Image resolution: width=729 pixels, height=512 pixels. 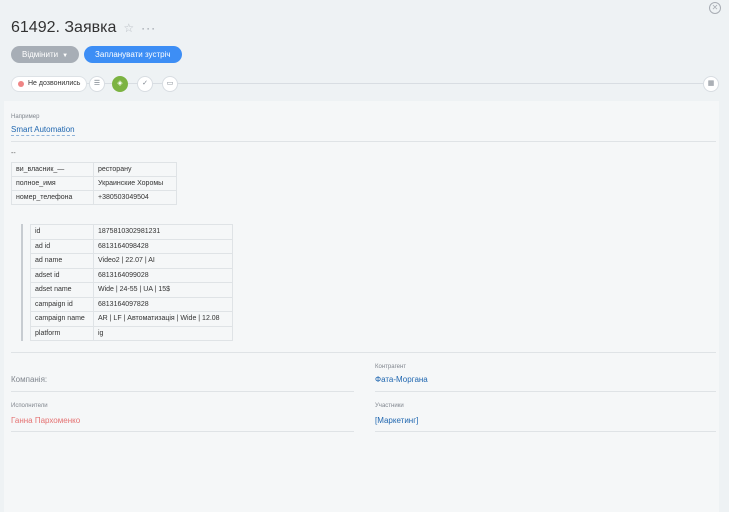 I want to click on table-value-cell: 6813164099028, so click(x=163, y=275).